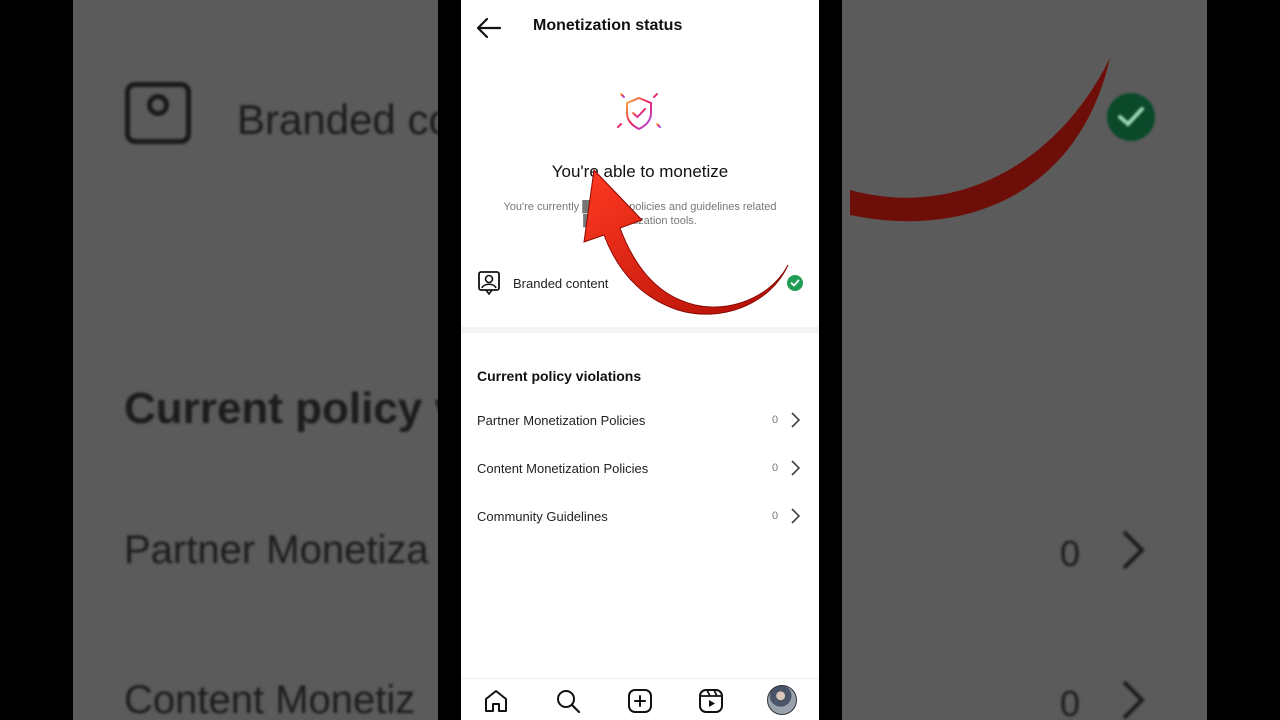 This screenshot has height=720, width=1280. Describe the element at coordinates (344, 119) in the screenshot. I see `backdrop-branded-label: Branded co` at that location.